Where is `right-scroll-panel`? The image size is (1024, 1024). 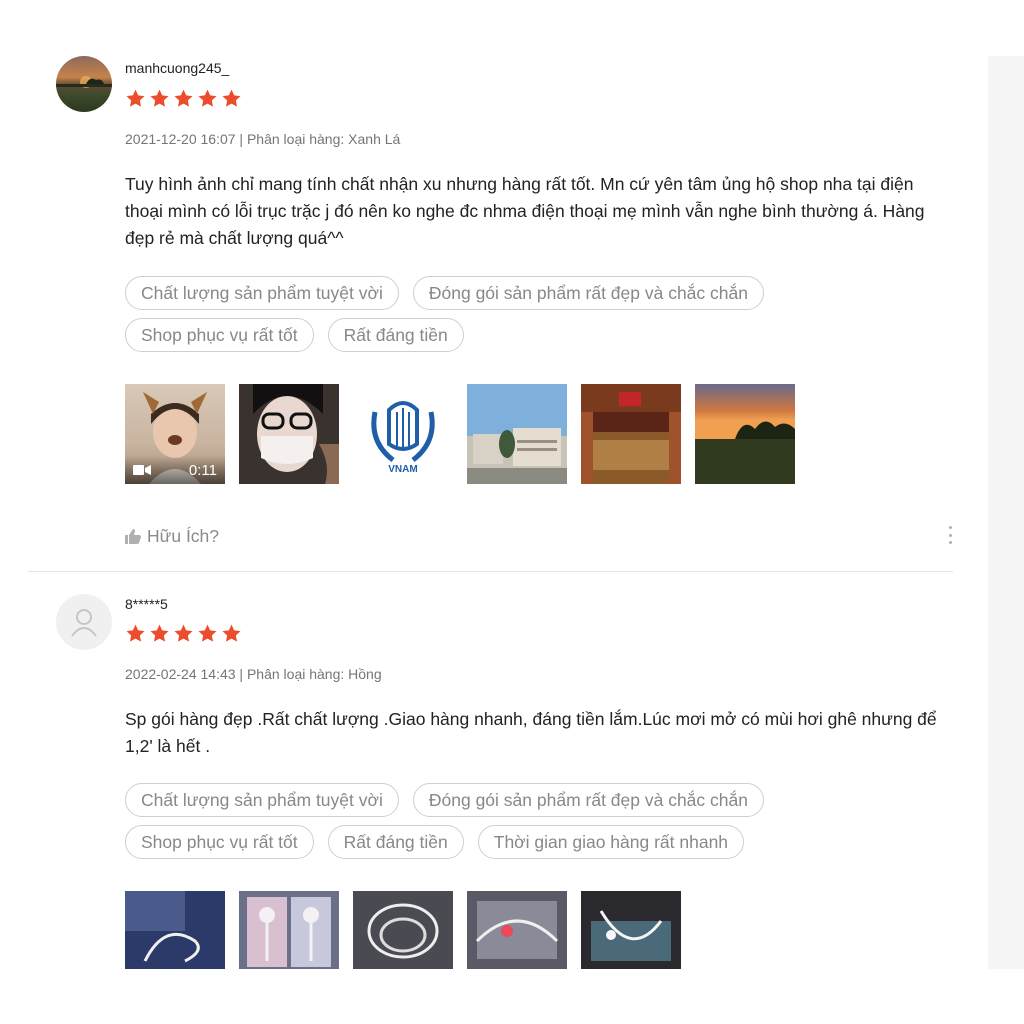 right-scroll-panel is located at coordinates (1006, 512).